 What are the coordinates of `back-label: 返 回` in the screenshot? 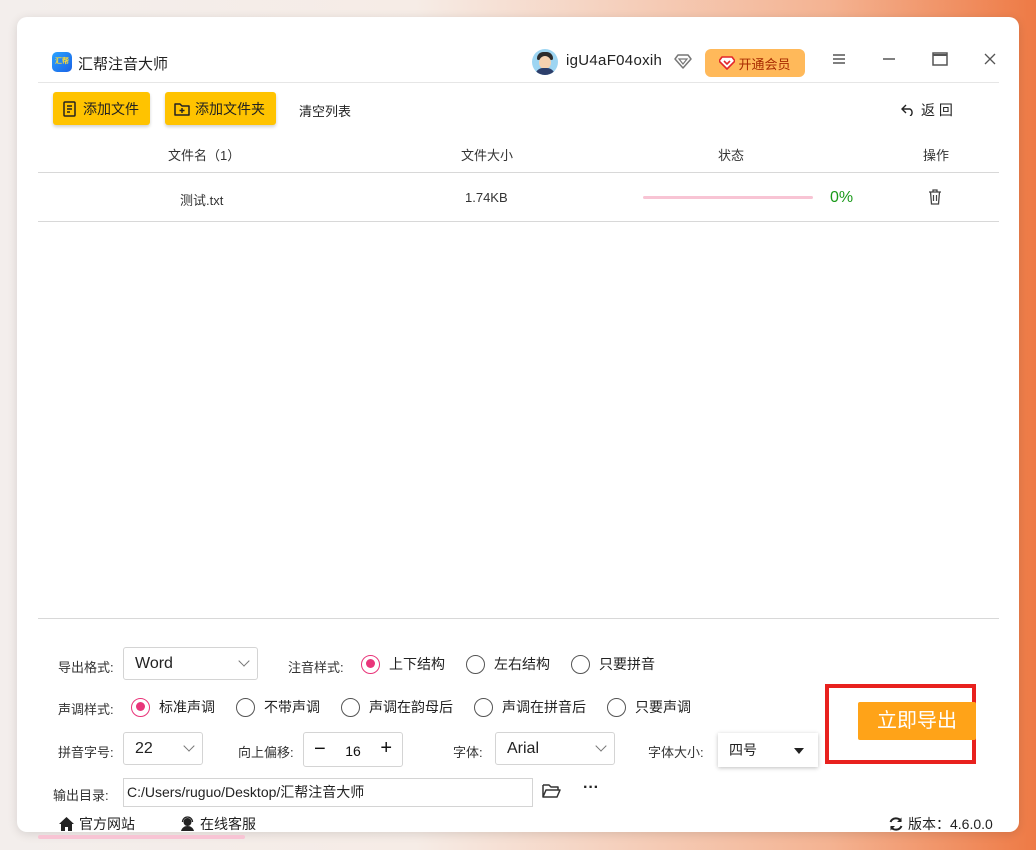 It's located at (937, 110).